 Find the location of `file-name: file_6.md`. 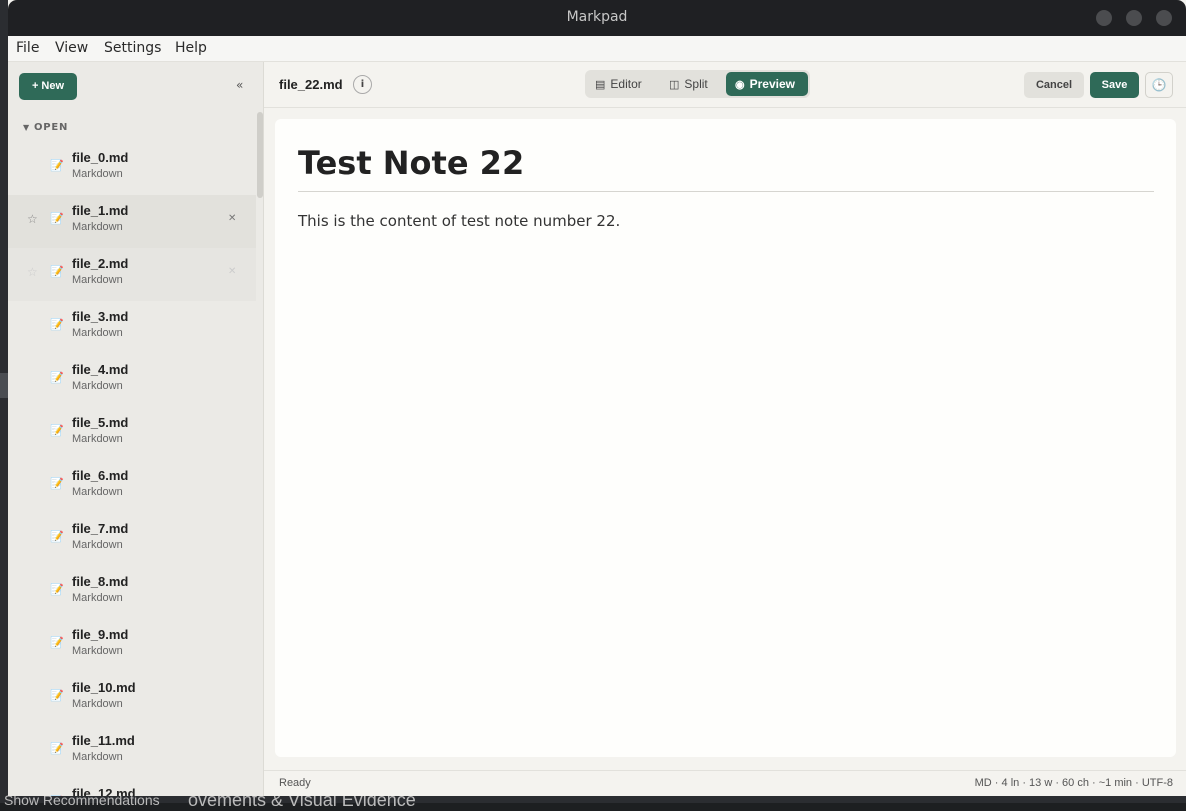

file-name: file_6.md is located at coordinates (100, 475).